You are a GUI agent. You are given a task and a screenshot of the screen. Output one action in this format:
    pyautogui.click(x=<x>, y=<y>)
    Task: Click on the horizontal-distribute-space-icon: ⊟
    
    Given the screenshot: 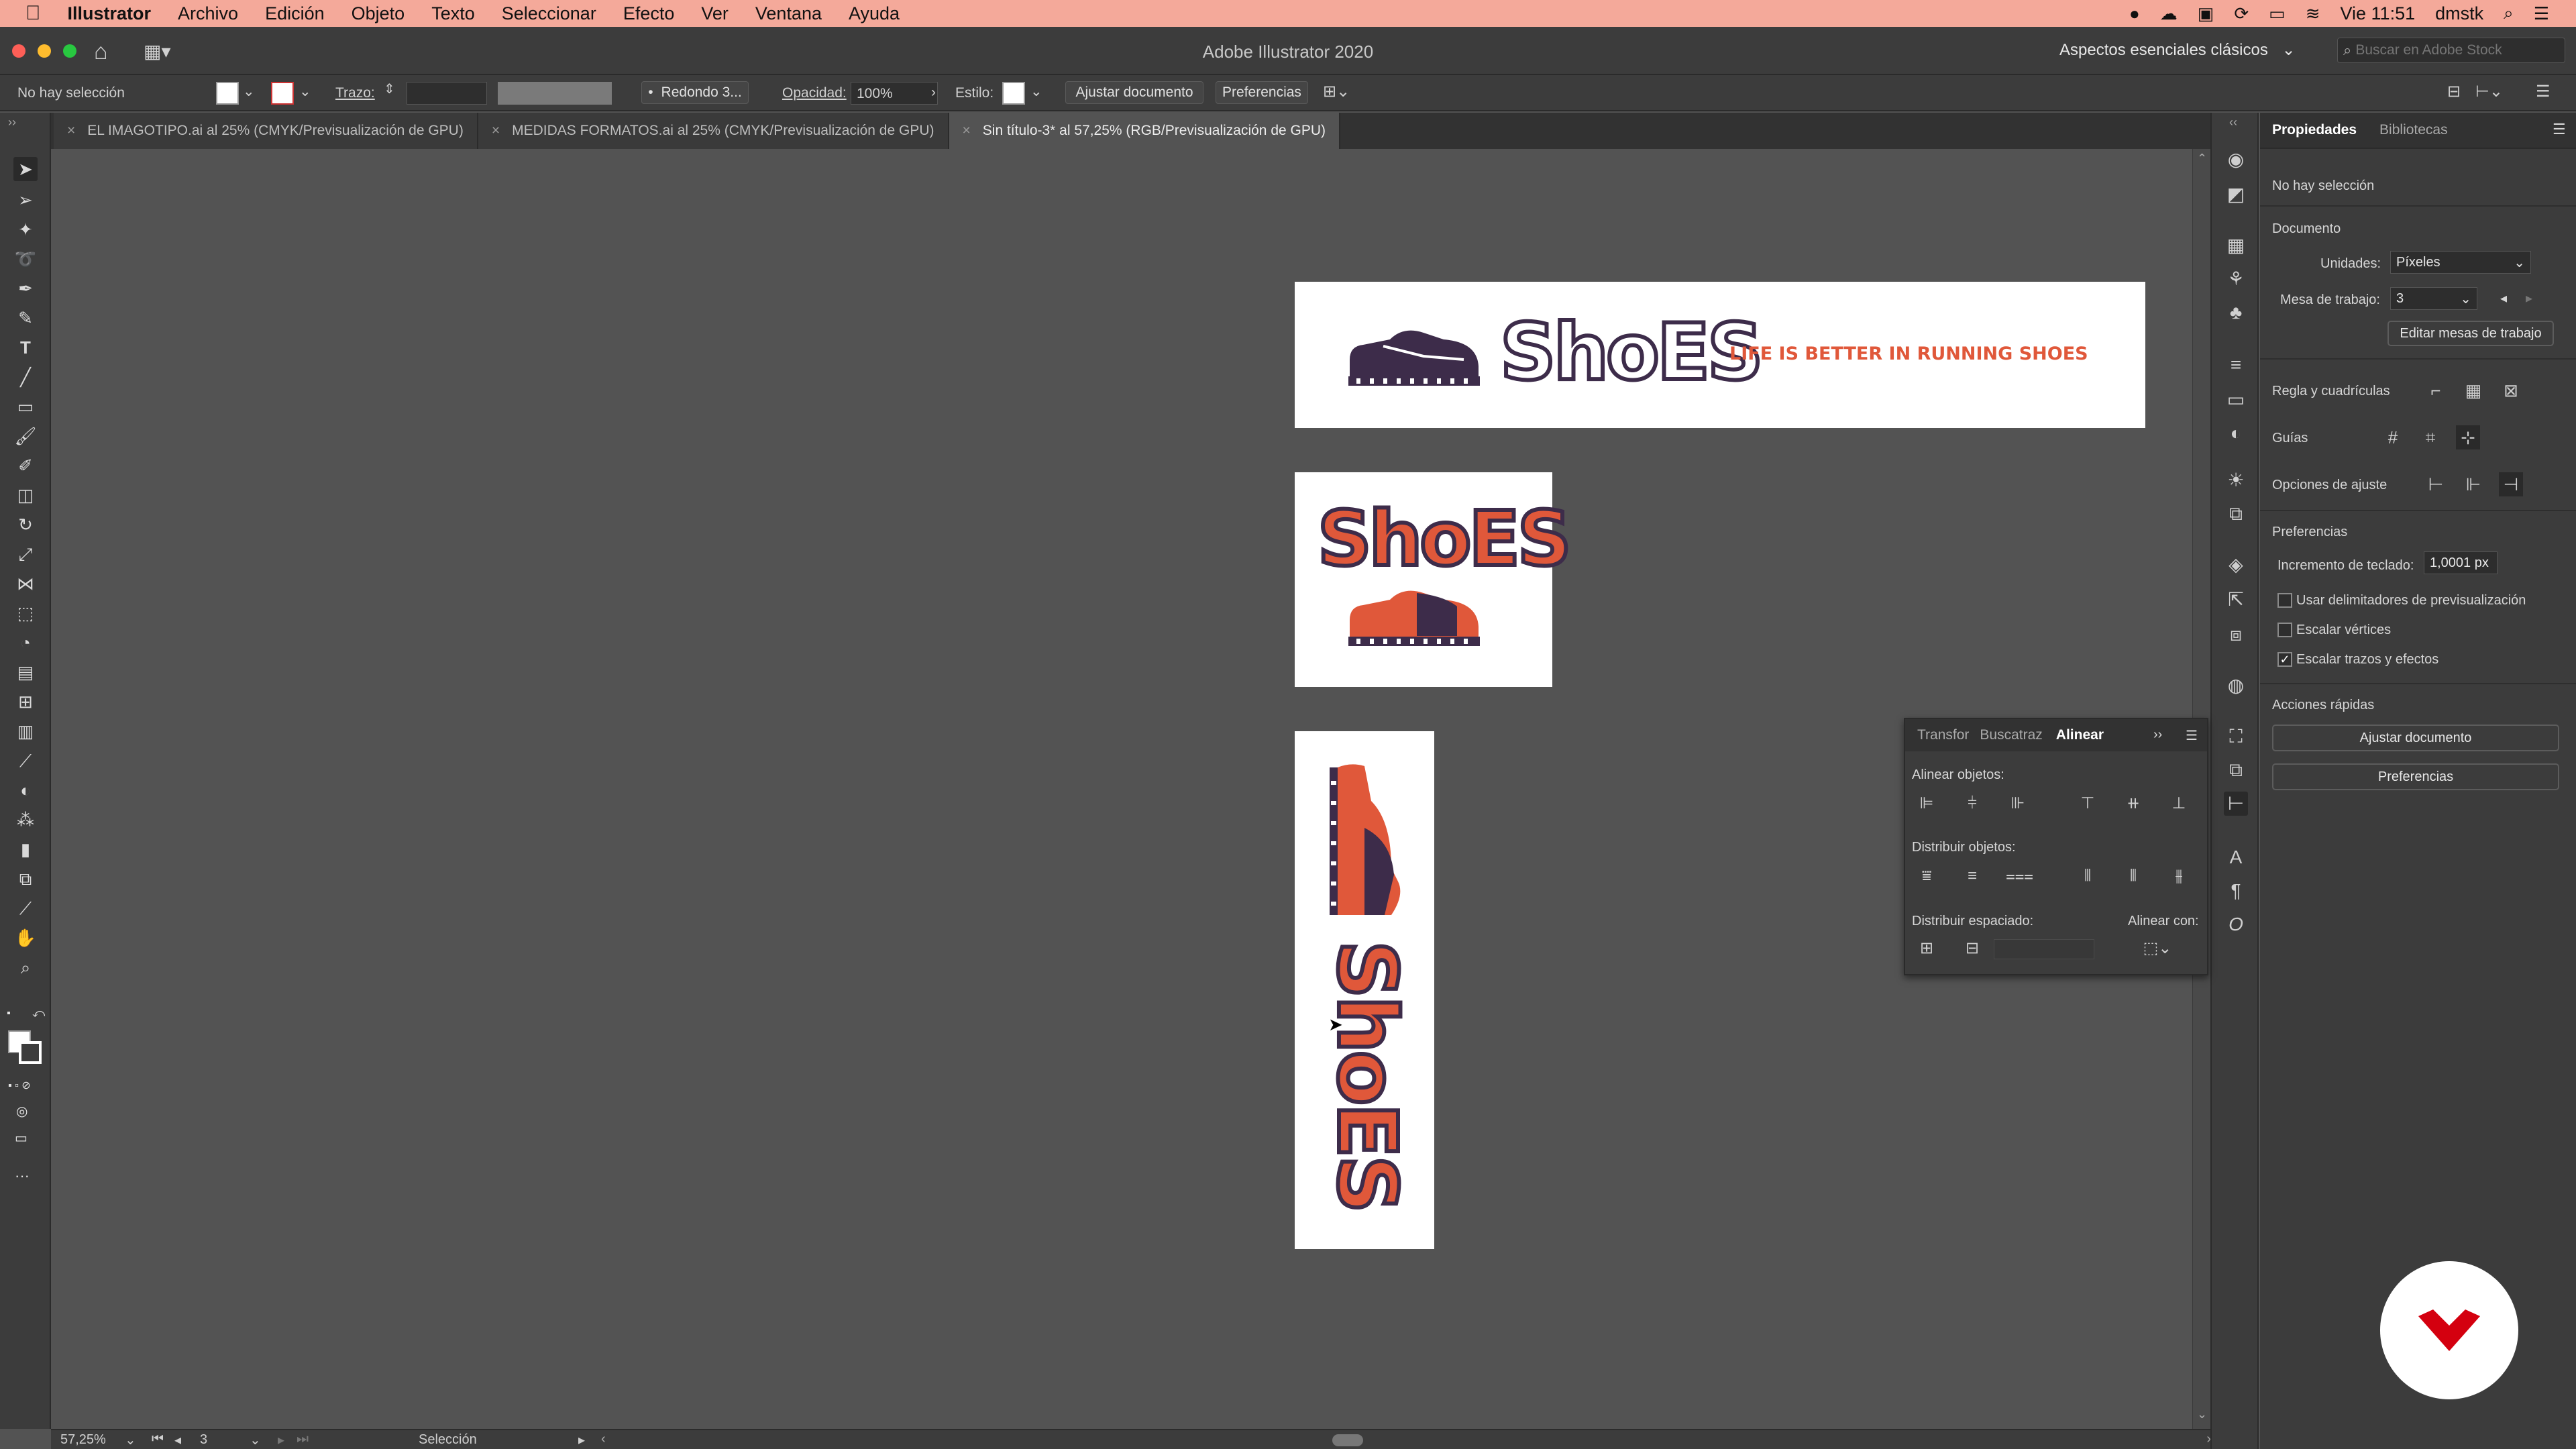 What is the action you would take?
    pyautogui.click(x=1972, y=948)
    